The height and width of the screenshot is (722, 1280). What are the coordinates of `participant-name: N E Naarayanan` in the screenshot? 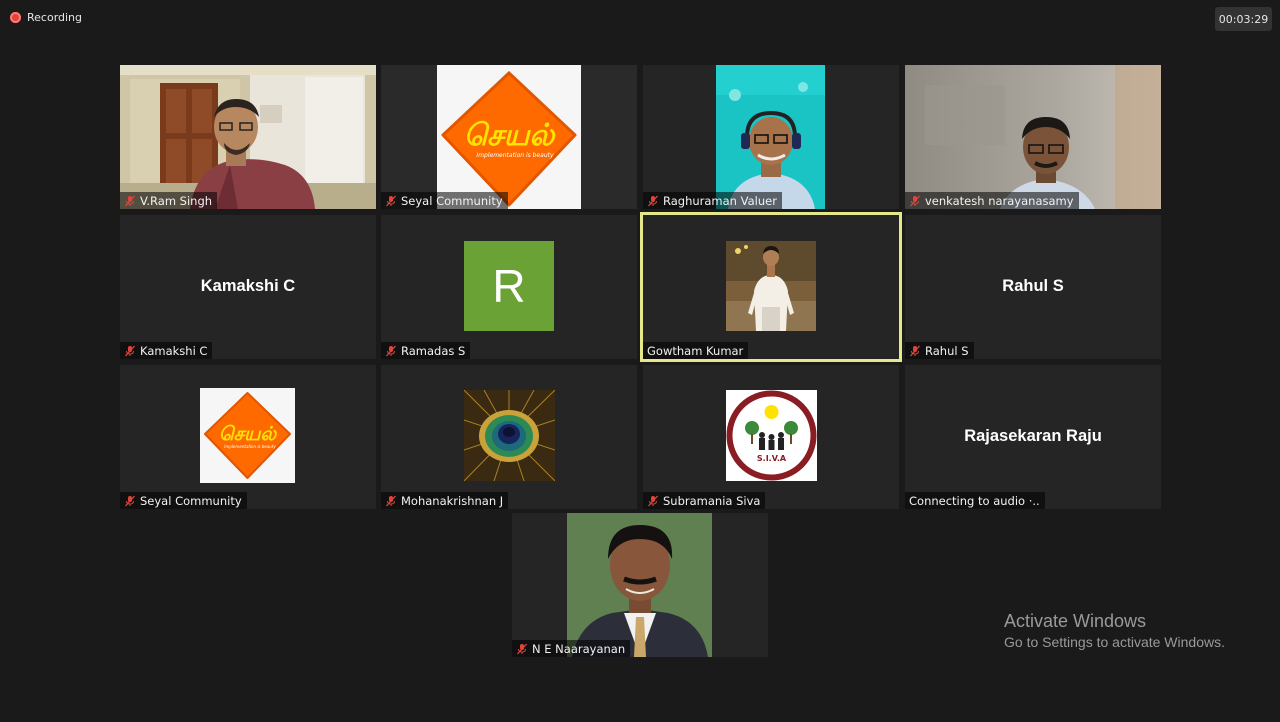 It's located at (579, 648).